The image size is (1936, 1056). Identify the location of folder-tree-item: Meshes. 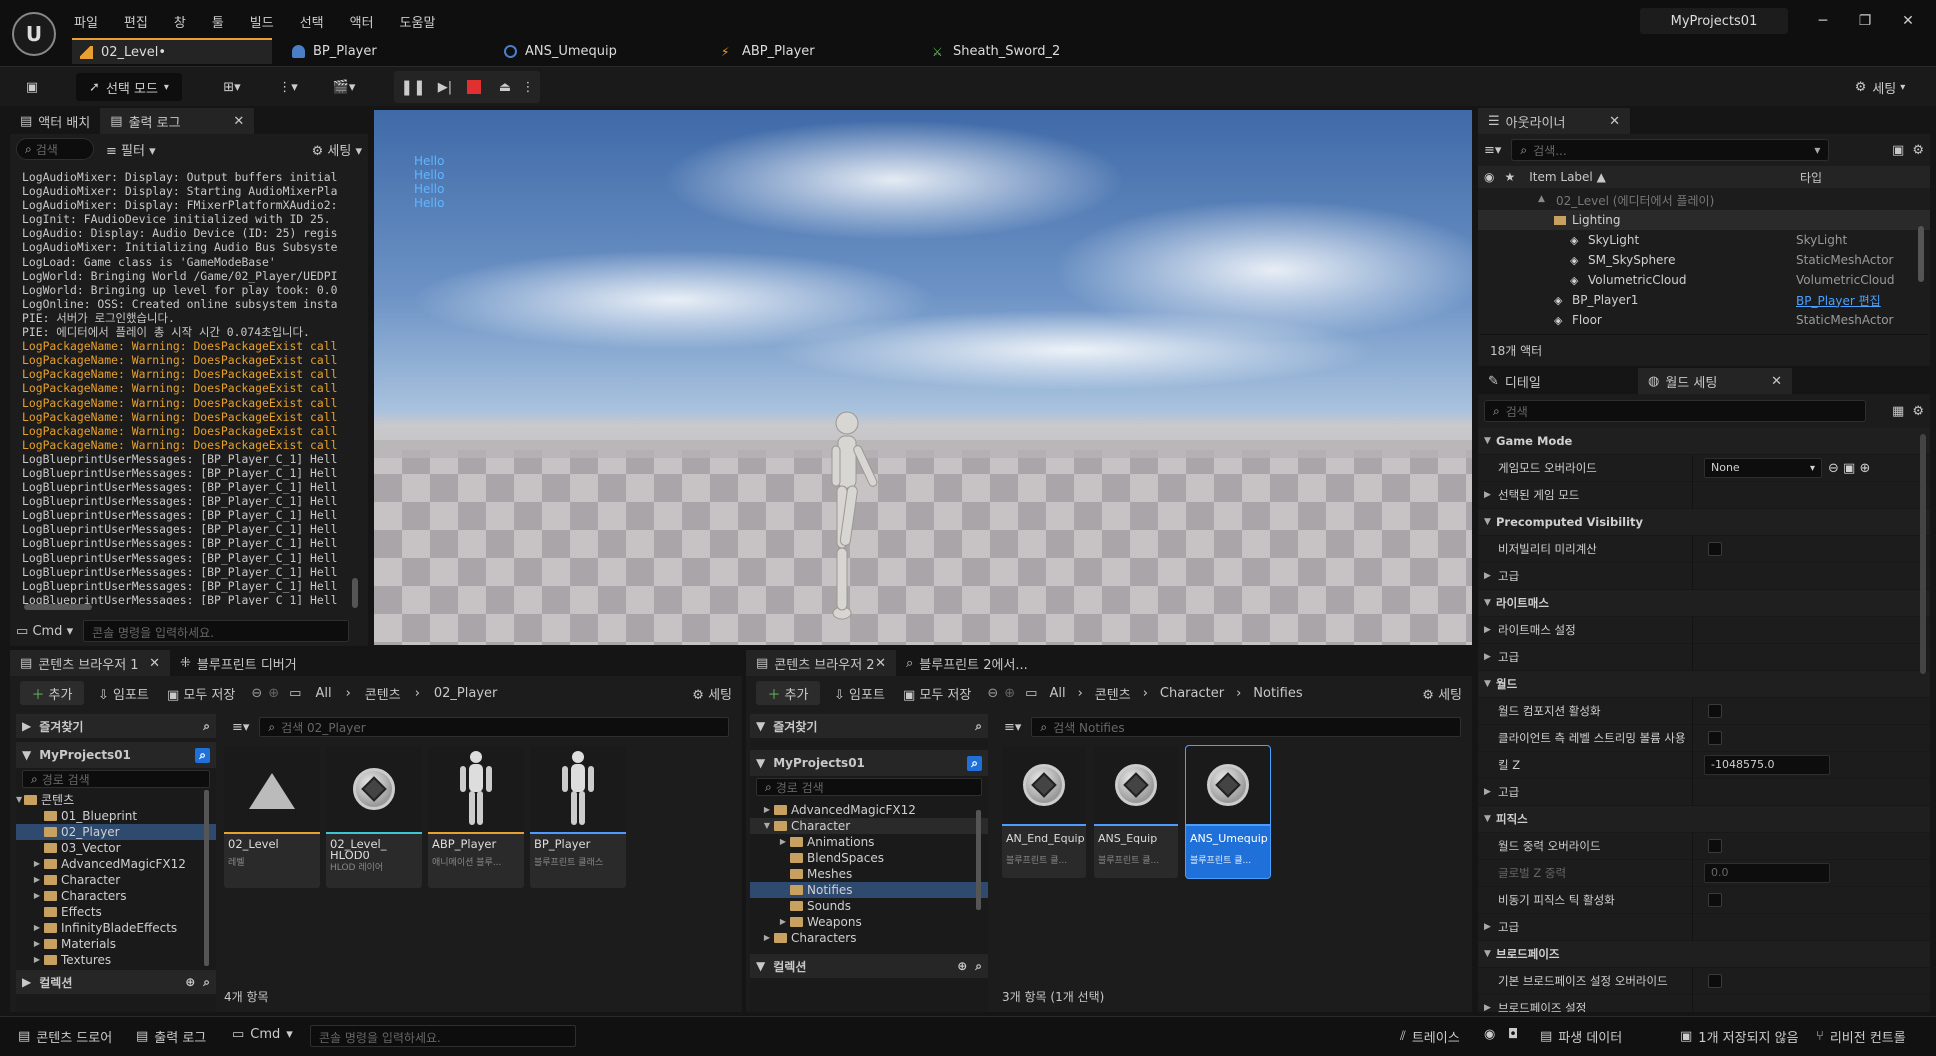
(869, 874).